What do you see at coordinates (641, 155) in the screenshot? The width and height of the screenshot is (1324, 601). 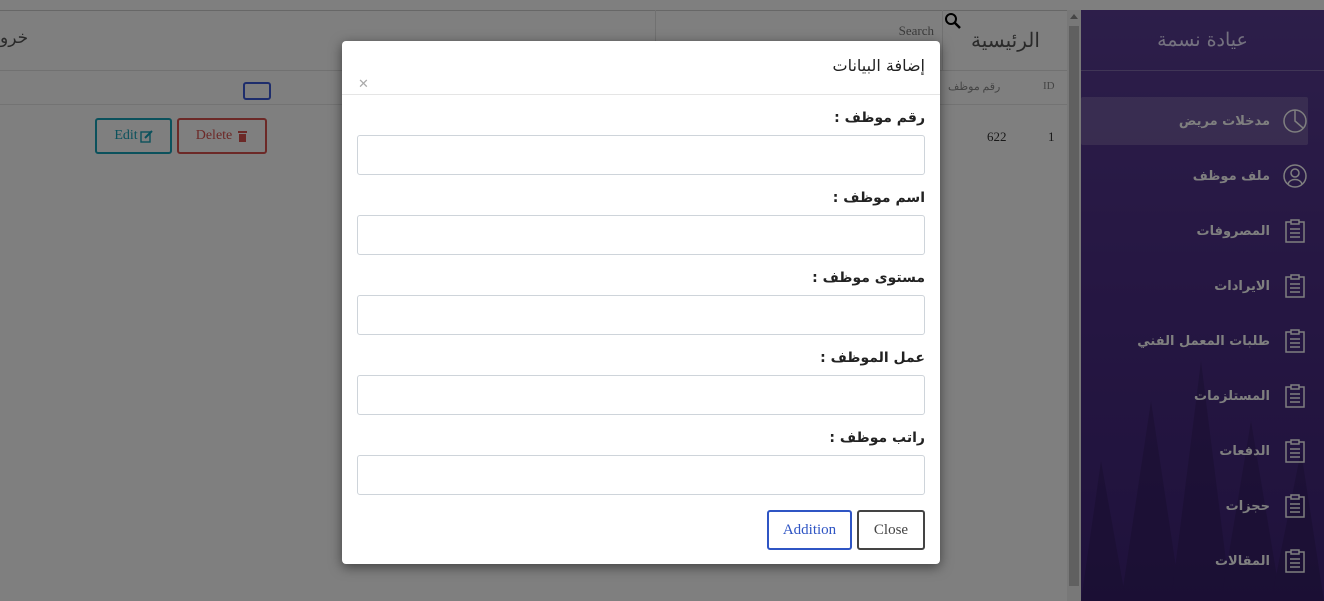 I see `employee-number-field` at bounding box center [641, 155].